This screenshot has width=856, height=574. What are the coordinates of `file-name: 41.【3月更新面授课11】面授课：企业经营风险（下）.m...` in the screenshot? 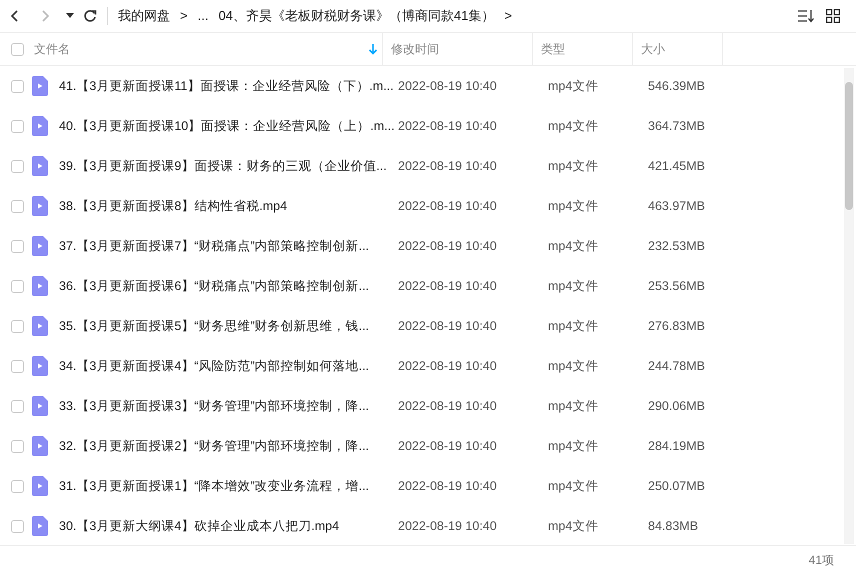 It's located at (224, 86).